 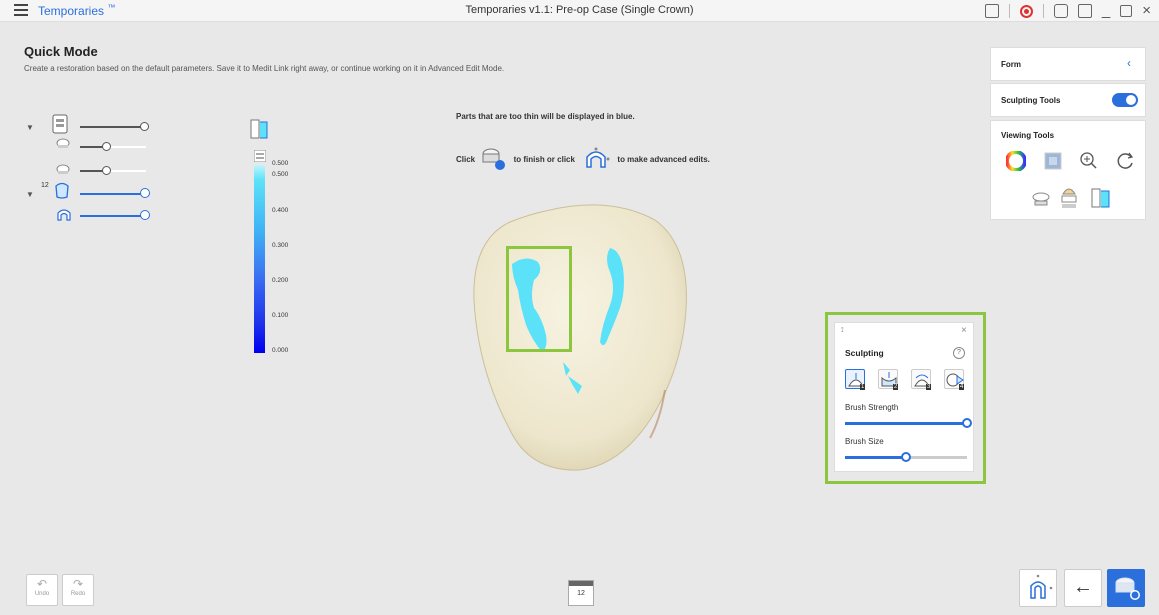 What do you see at coordinates (1068, 100) in the screenshot?
I see `sculpting-tools-panel: Sculpting Tools` at bounding box center [1068, 100].